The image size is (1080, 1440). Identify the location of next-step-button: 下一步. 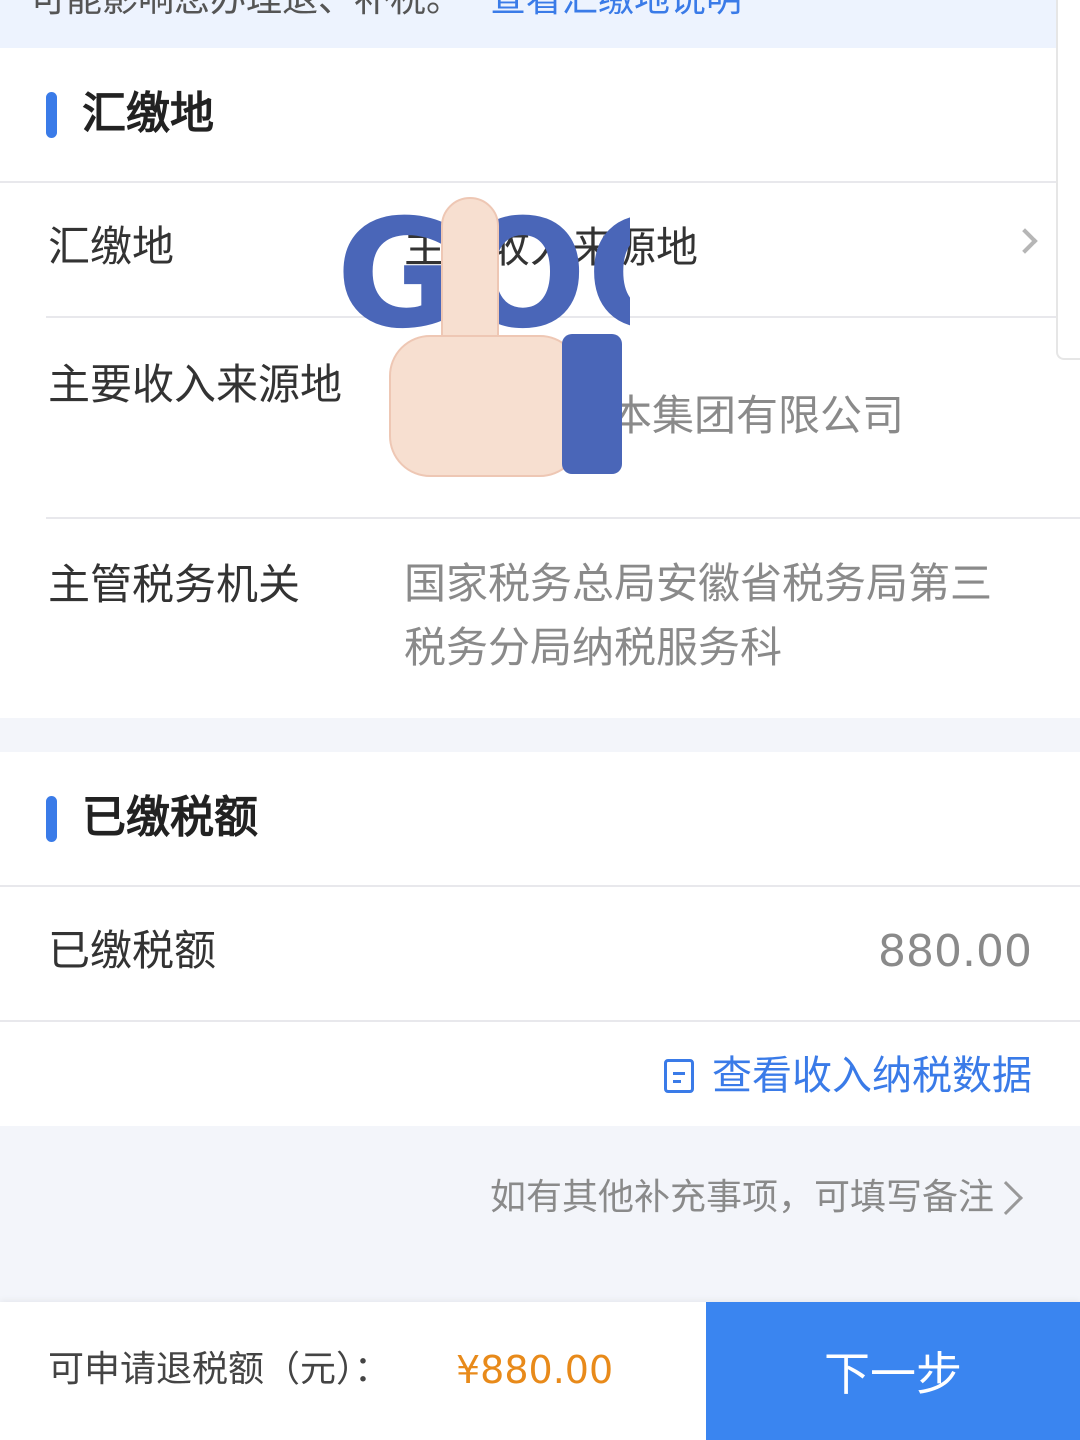
(893, 1371).